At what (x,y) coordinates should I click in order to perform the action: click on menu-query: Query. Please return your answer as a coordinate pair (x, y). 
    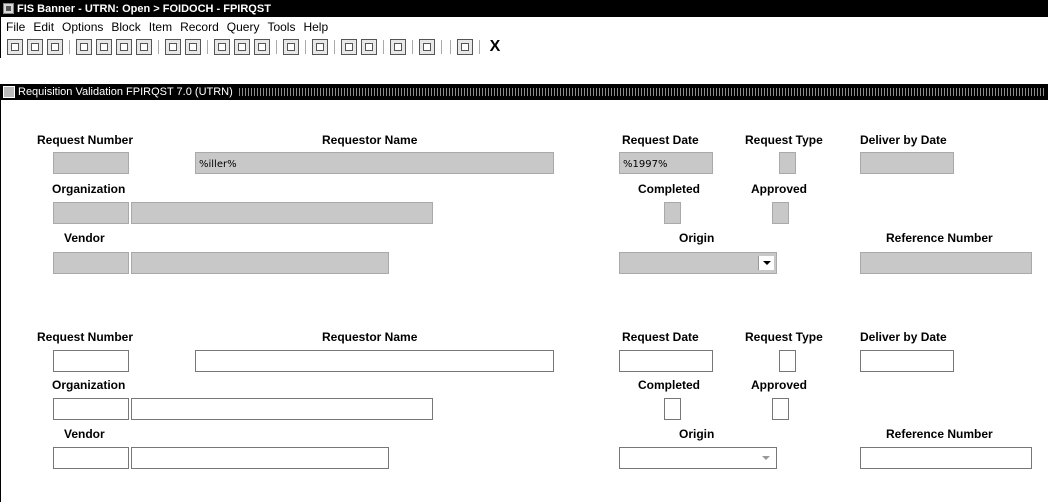
    Looking at the image, I should click on (243, 27).